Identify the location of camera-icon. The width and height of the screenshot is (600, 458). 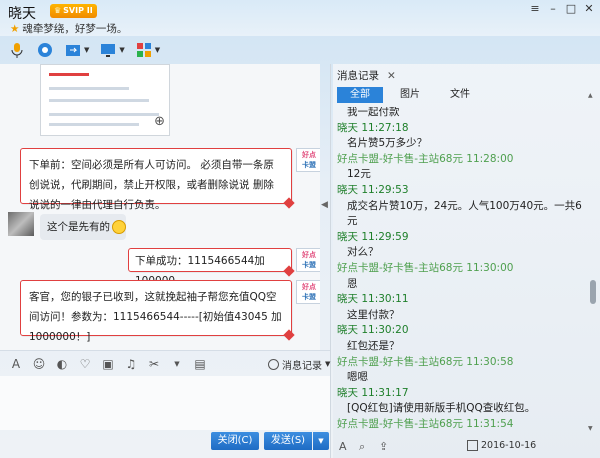
(45, 50).